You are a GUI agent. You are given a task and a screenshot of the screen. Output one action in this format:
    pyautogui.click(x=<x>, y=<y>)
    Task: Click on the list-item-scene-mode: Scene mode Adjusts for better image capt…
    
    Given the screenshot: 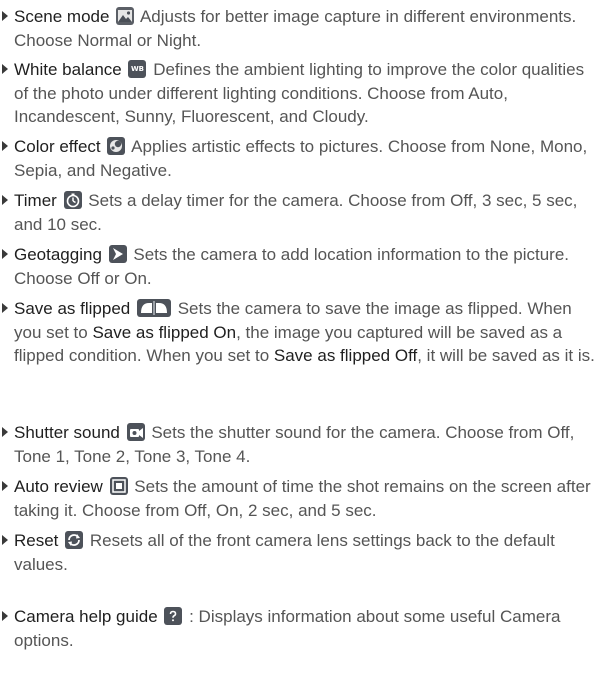 What is the action you would take?
    pyautogui.click(x=300, y=28)
    